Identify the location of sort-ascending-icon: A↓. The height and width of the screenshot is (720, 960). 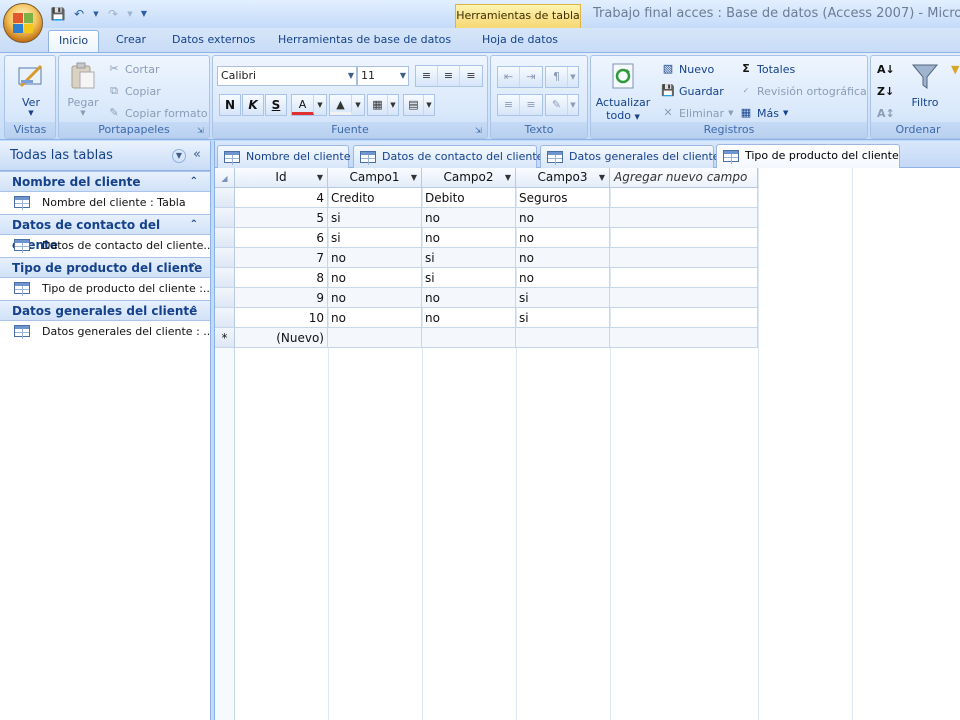
(886, 69).